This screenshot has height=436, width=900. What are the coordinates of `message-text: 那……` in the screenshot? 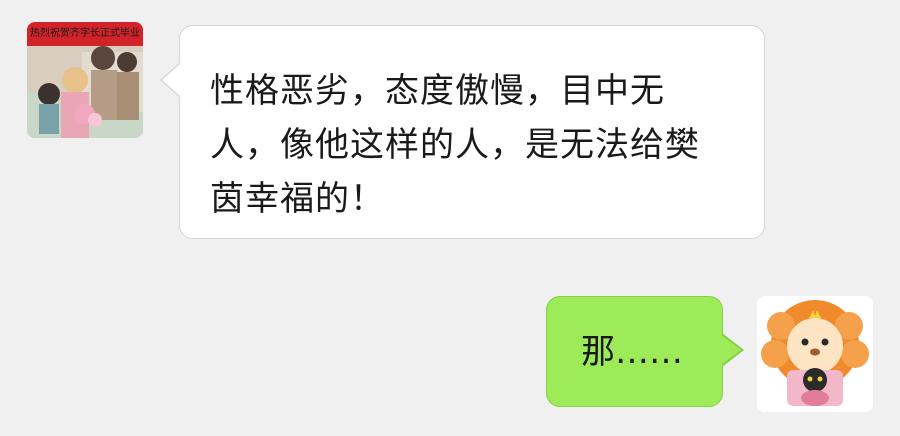 It's located at (632, 352).